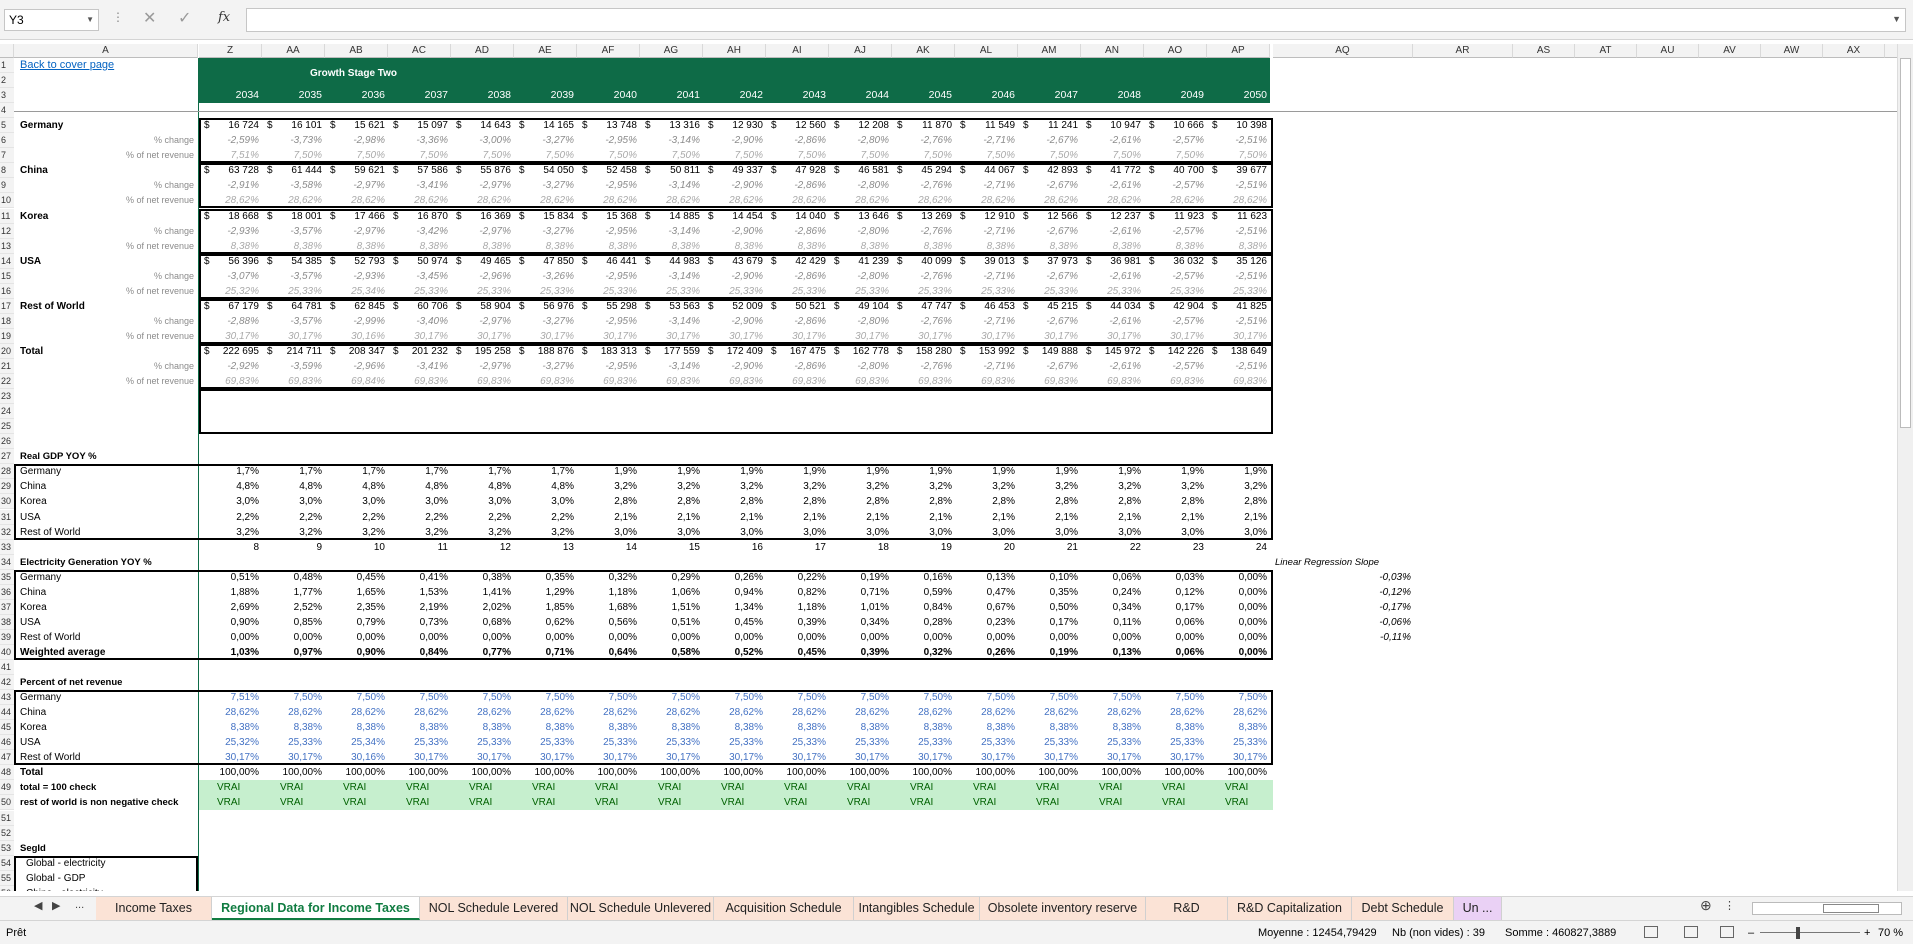  I want to click on elec-cell: 1,65%, so click(355, 592).